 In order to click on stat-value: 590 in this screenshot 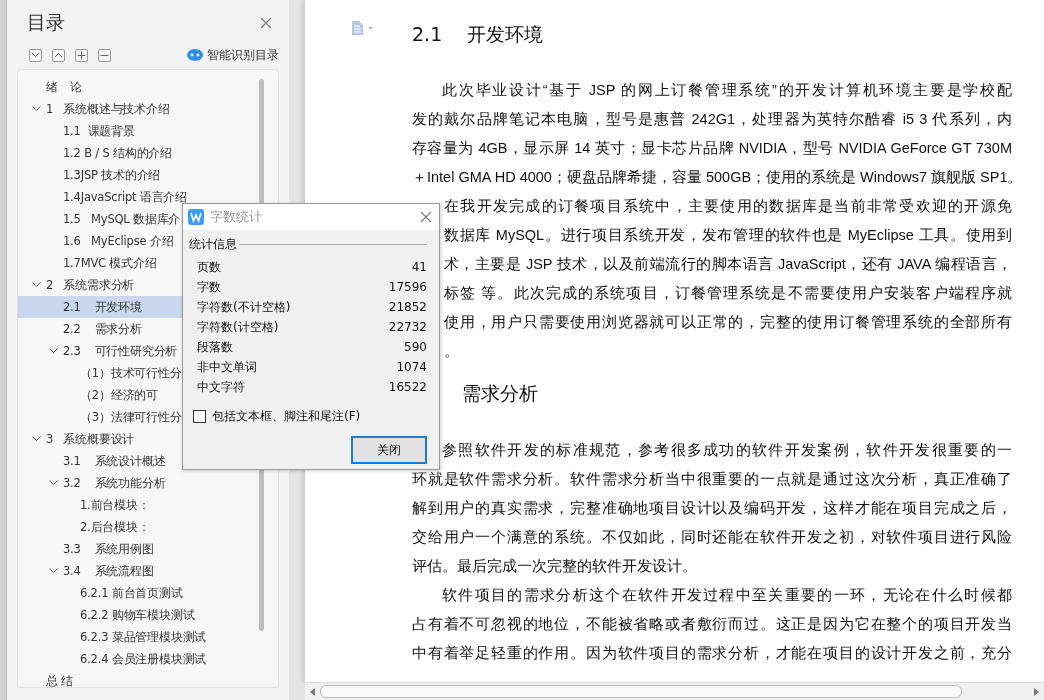, I will do `click(415, 347)`.